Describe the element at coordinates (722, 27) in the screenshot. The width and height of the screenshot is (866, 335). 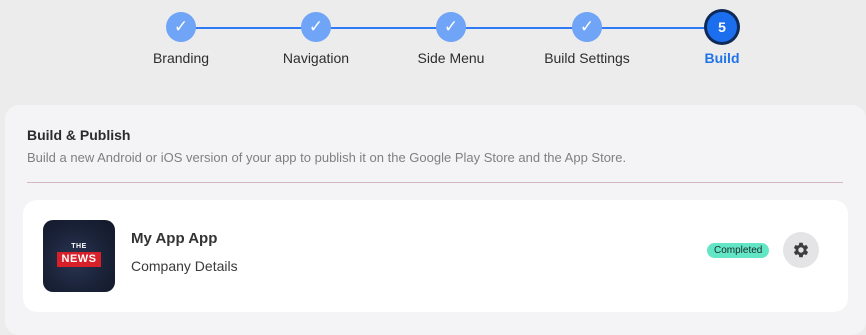
I see `step-number: 5` at that location.